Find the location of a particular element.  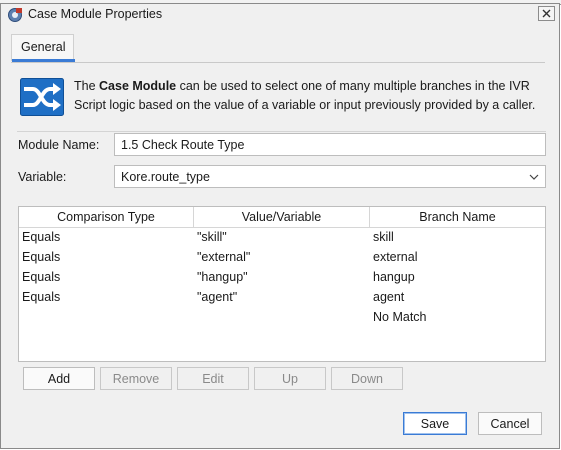

active-tab-indicator is located at coordinates (43, 60).